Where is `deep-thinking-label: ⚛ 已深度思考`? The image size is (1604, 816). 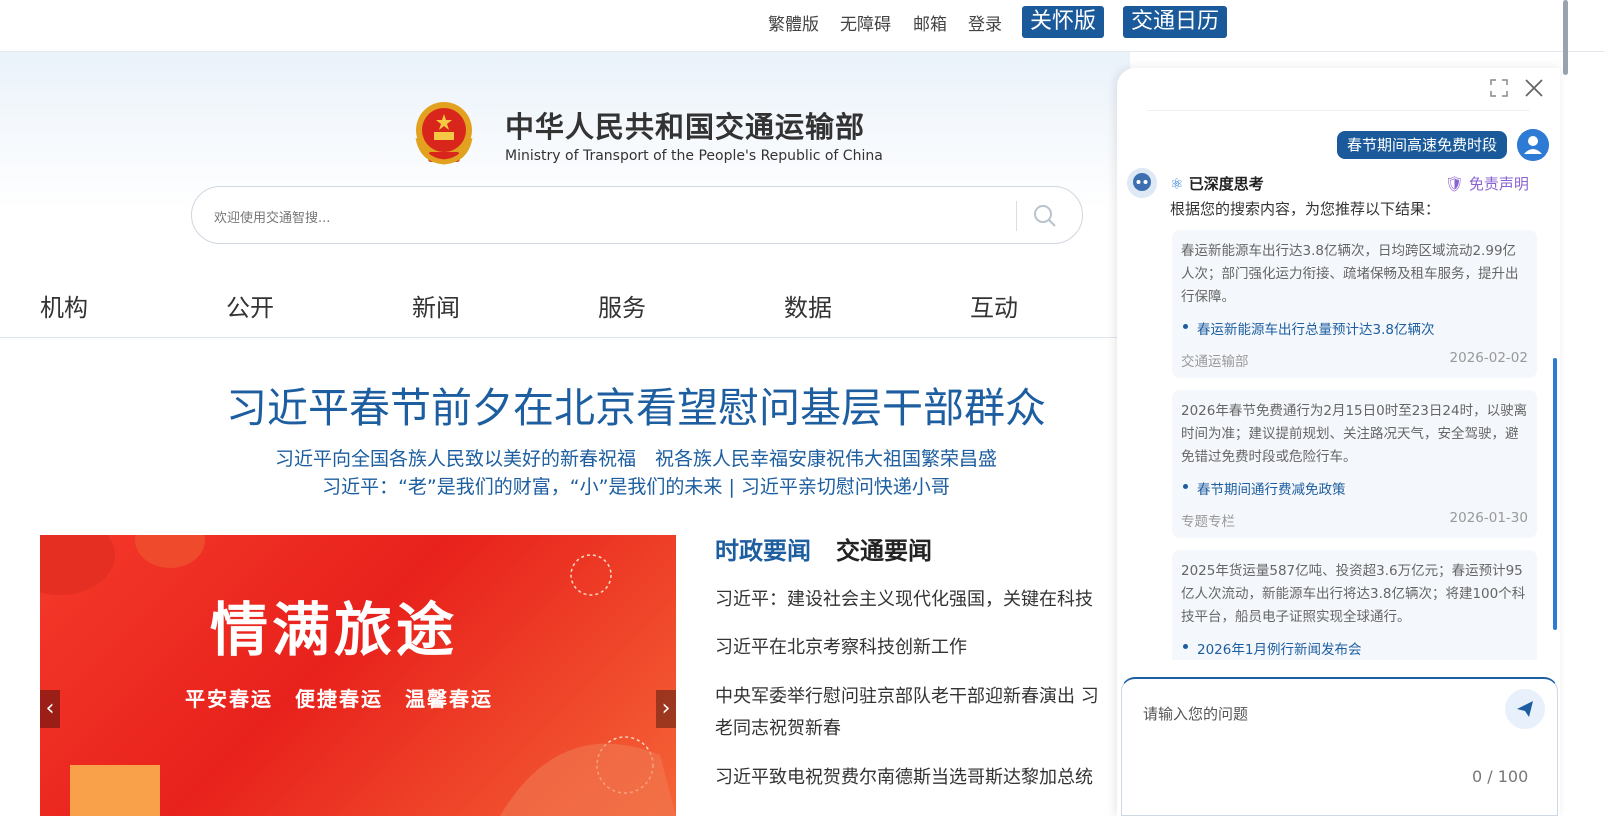 deep-thinking-label: ⚛ 已深度思考 is located at coordinates (1217, 183).